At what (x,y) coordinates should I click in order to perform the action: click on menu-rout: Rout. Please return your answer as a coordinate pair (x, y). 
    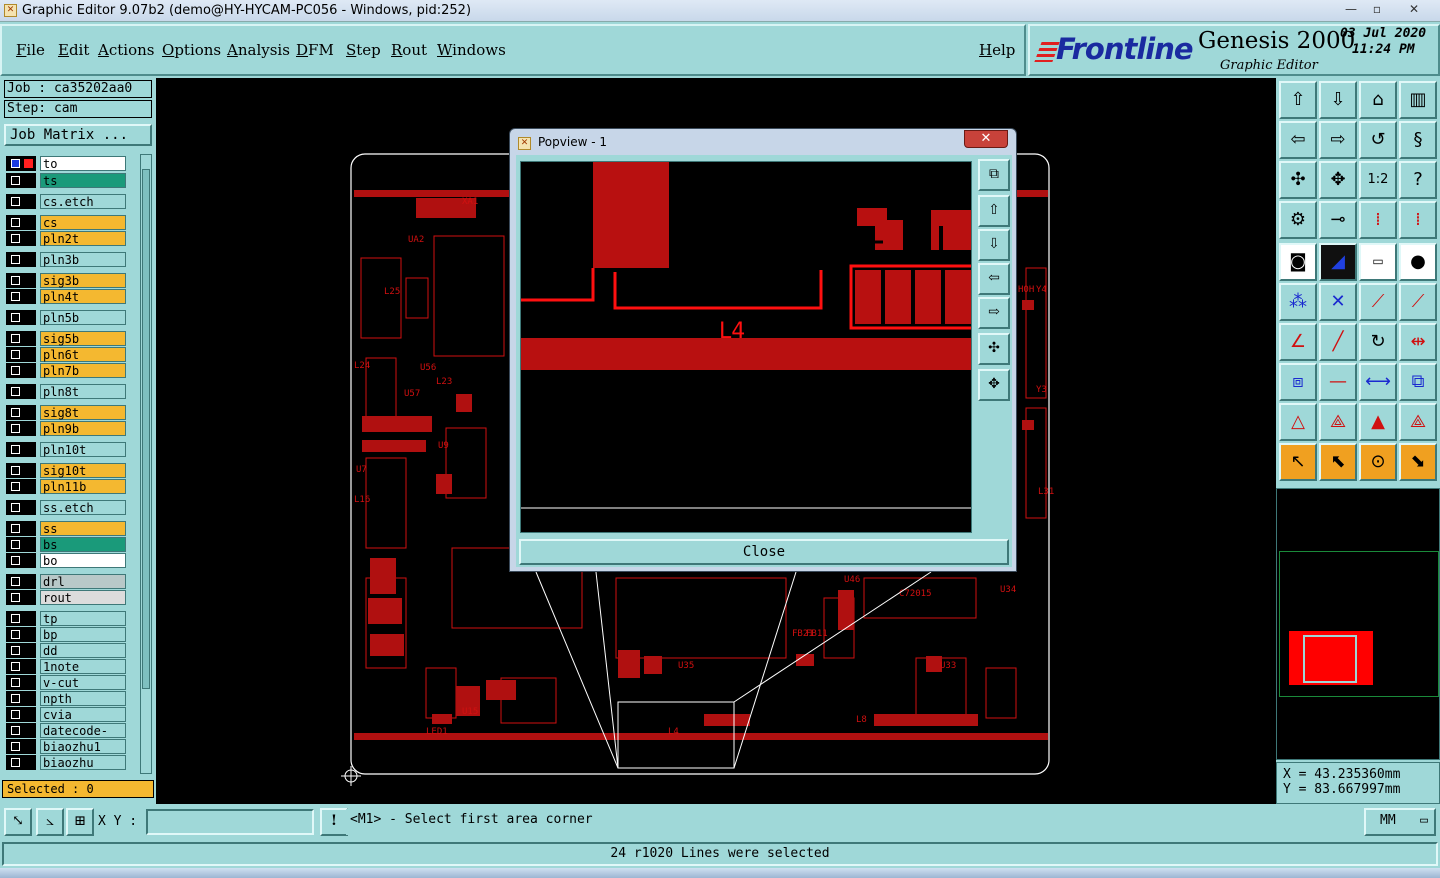
    Looking at the image, I should click on (409, 50).